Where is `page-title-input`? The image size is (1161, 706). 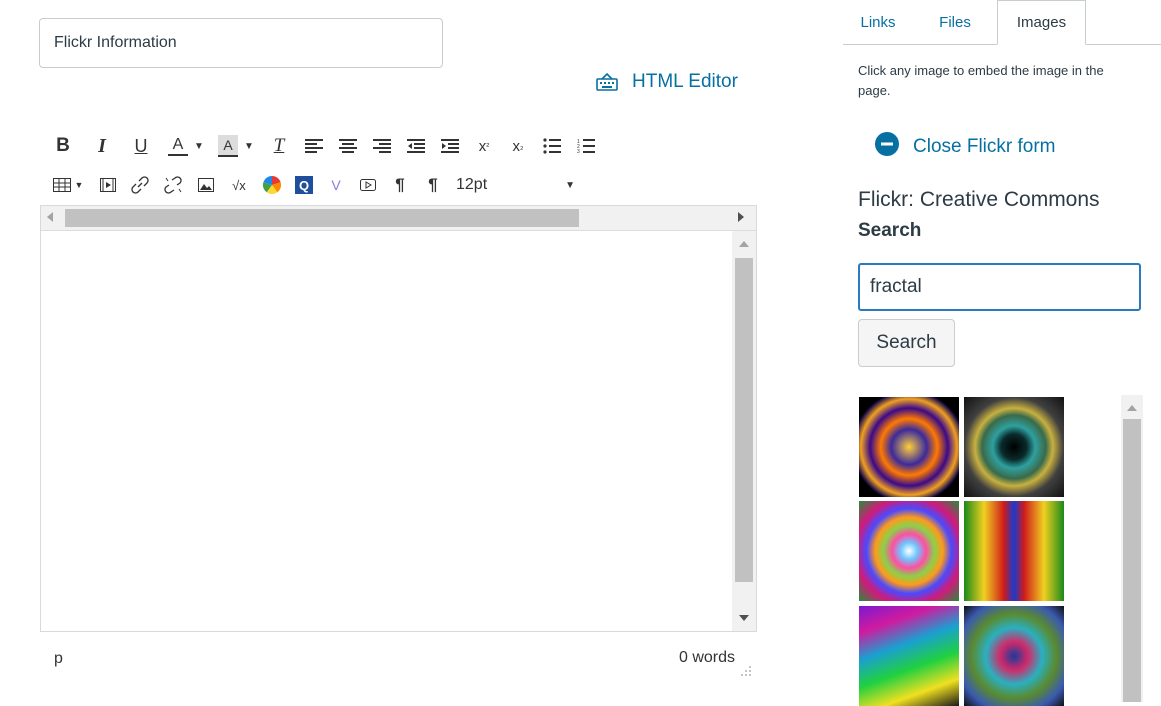
page-title-input is located at coordinates (241, 43).